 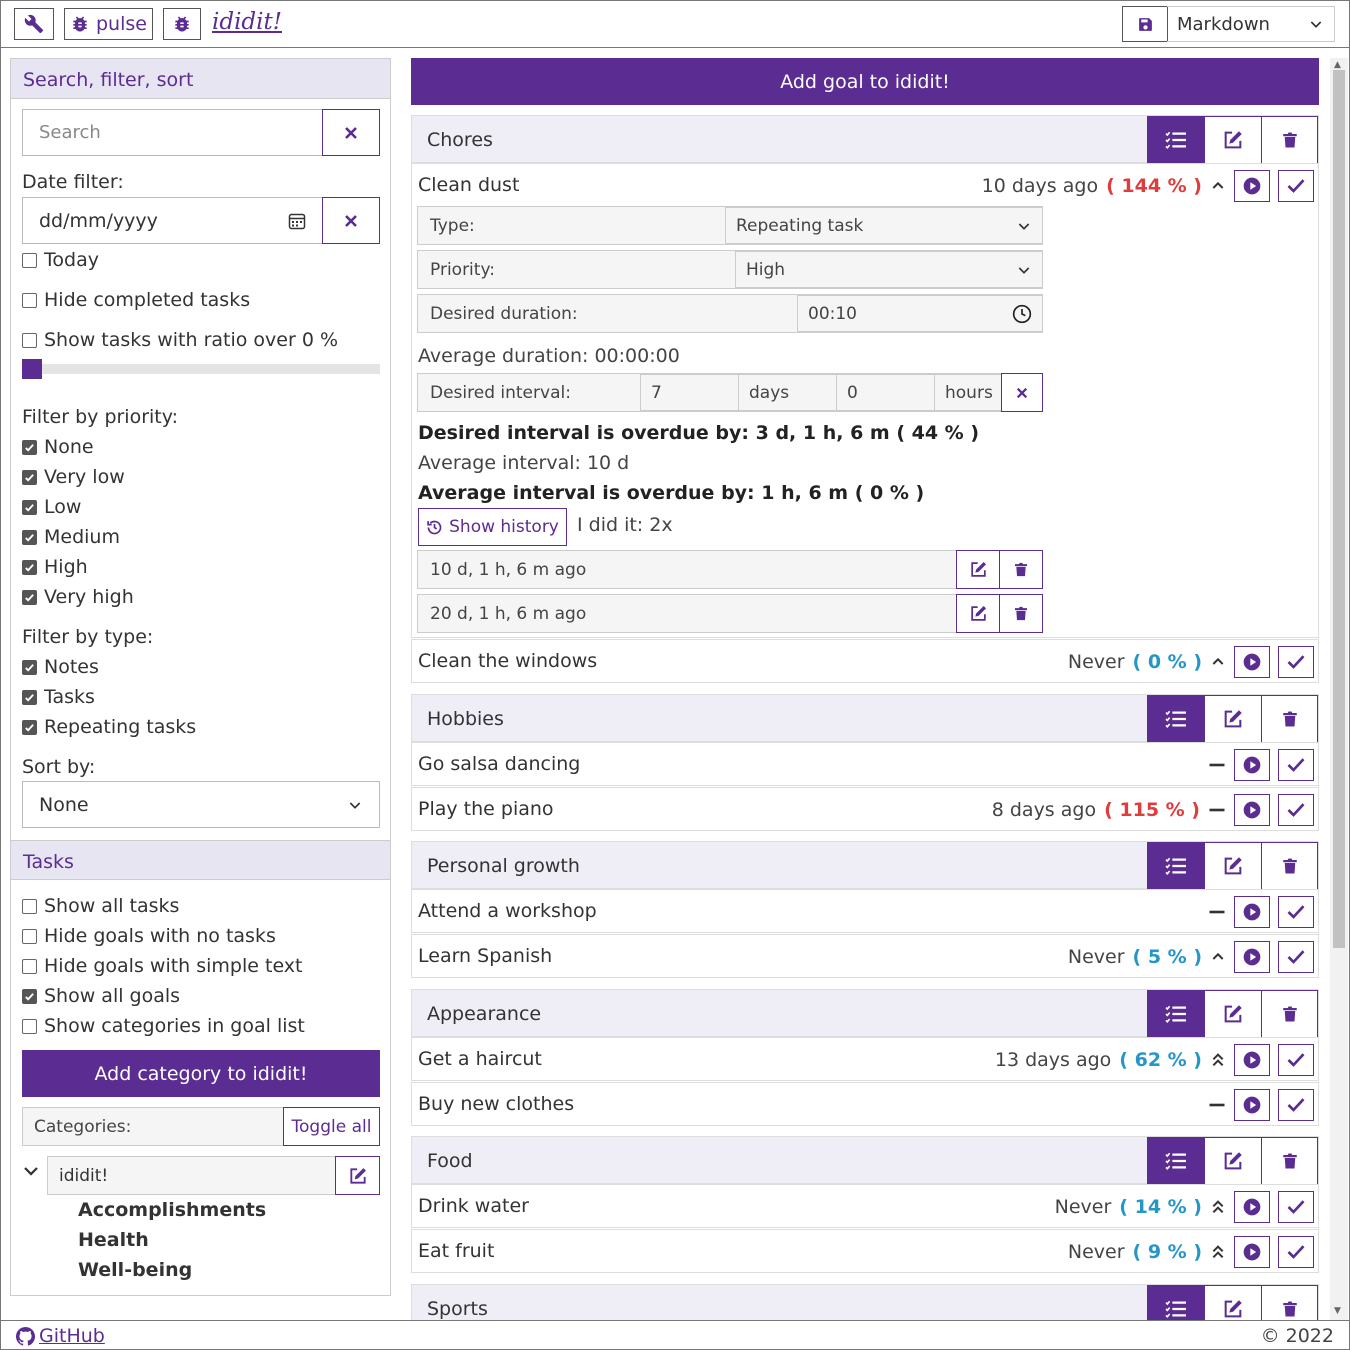 I want to click on save-button, so click(x=1145, y=24).